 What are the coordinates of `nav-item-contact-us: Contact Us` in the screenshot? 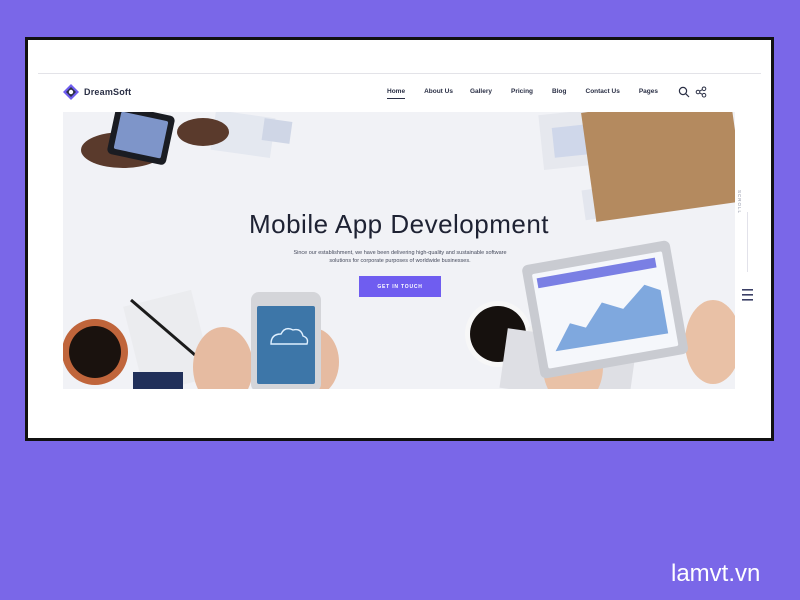 It's located at (603, 91).